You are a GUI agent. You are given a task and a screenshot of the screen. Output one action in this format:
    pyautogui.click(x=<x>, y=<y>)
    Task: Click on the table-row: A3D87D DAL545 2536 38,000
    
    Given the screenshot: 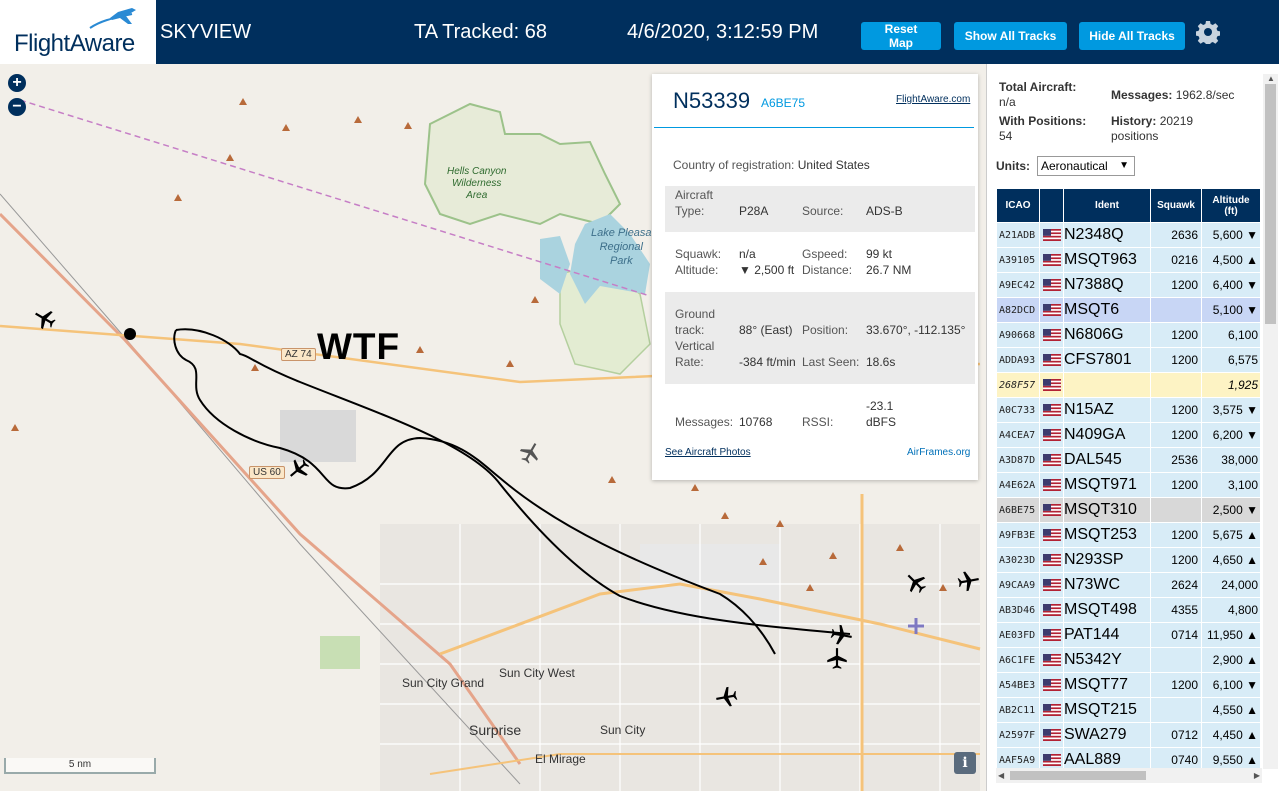 What is the action you would take?
    pyautogui.click(x=1128, y=460)
    